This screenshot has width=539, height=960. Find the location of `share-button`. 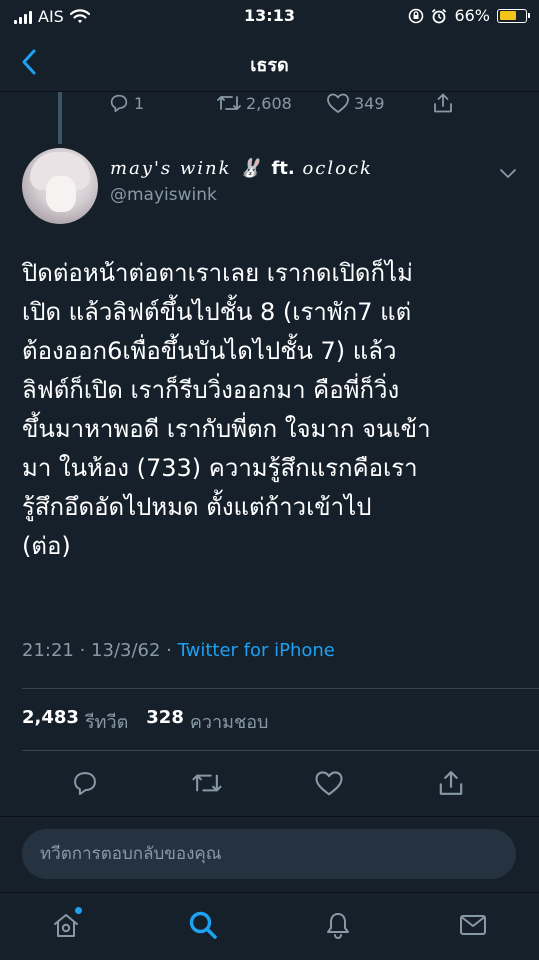

share-button is located at coordinates (451, 783).